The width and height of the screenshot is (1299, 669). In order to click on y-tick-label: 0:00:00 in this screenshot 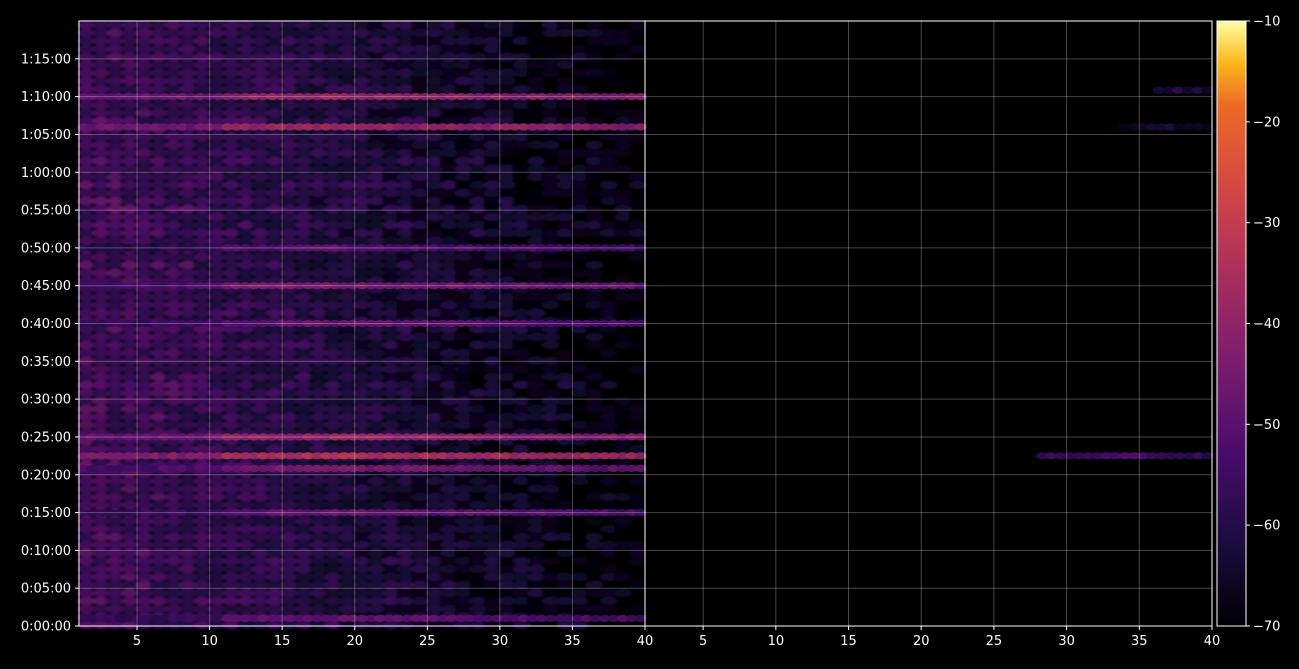, I will do `click(46, 627)`.